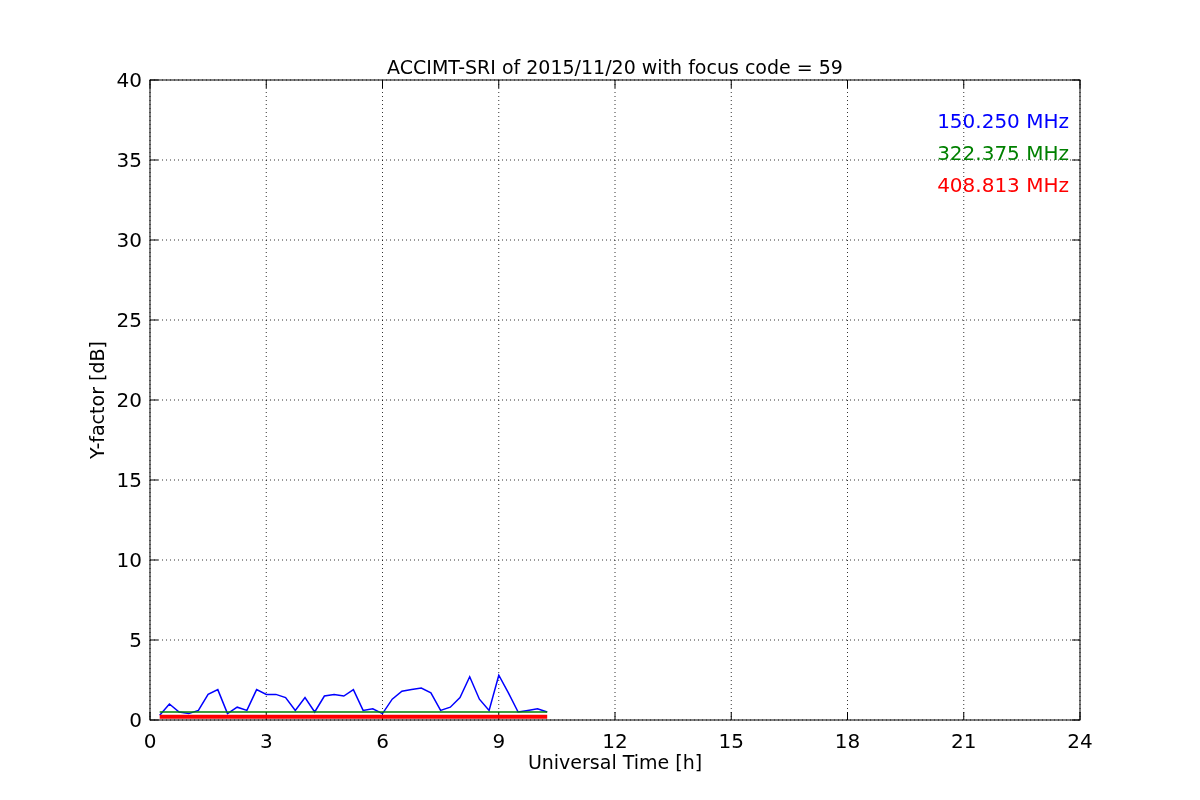 Image resolution: width=1200 pixels, height=800 pixels. Describe the element at coordinates (499, 741) in the screenshot. I see `tick-label: 9` at that location.